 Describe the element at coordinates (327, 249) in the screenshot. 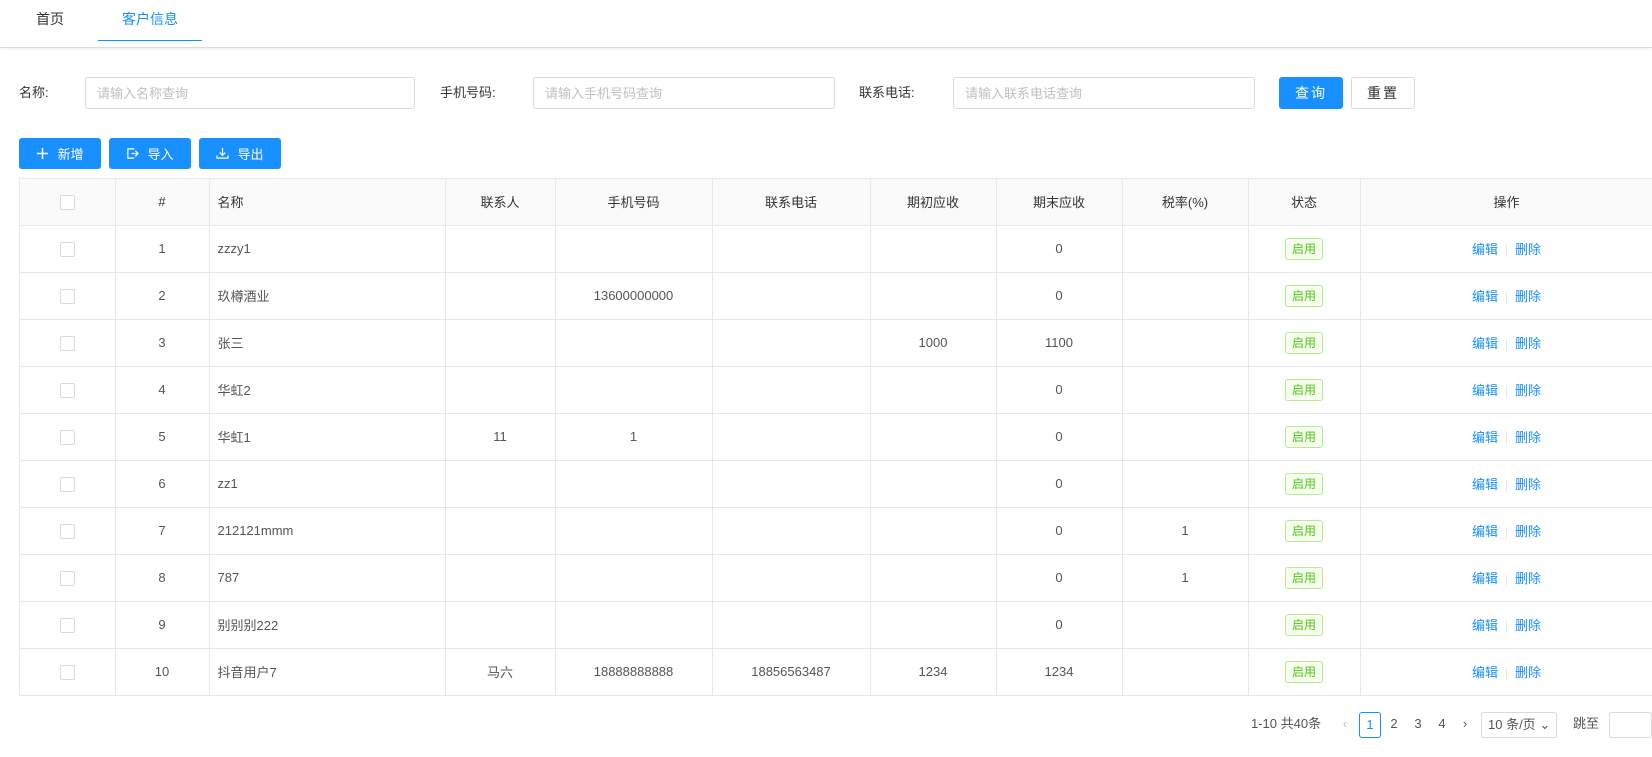

I see `row-name: zzzy1` at that location.